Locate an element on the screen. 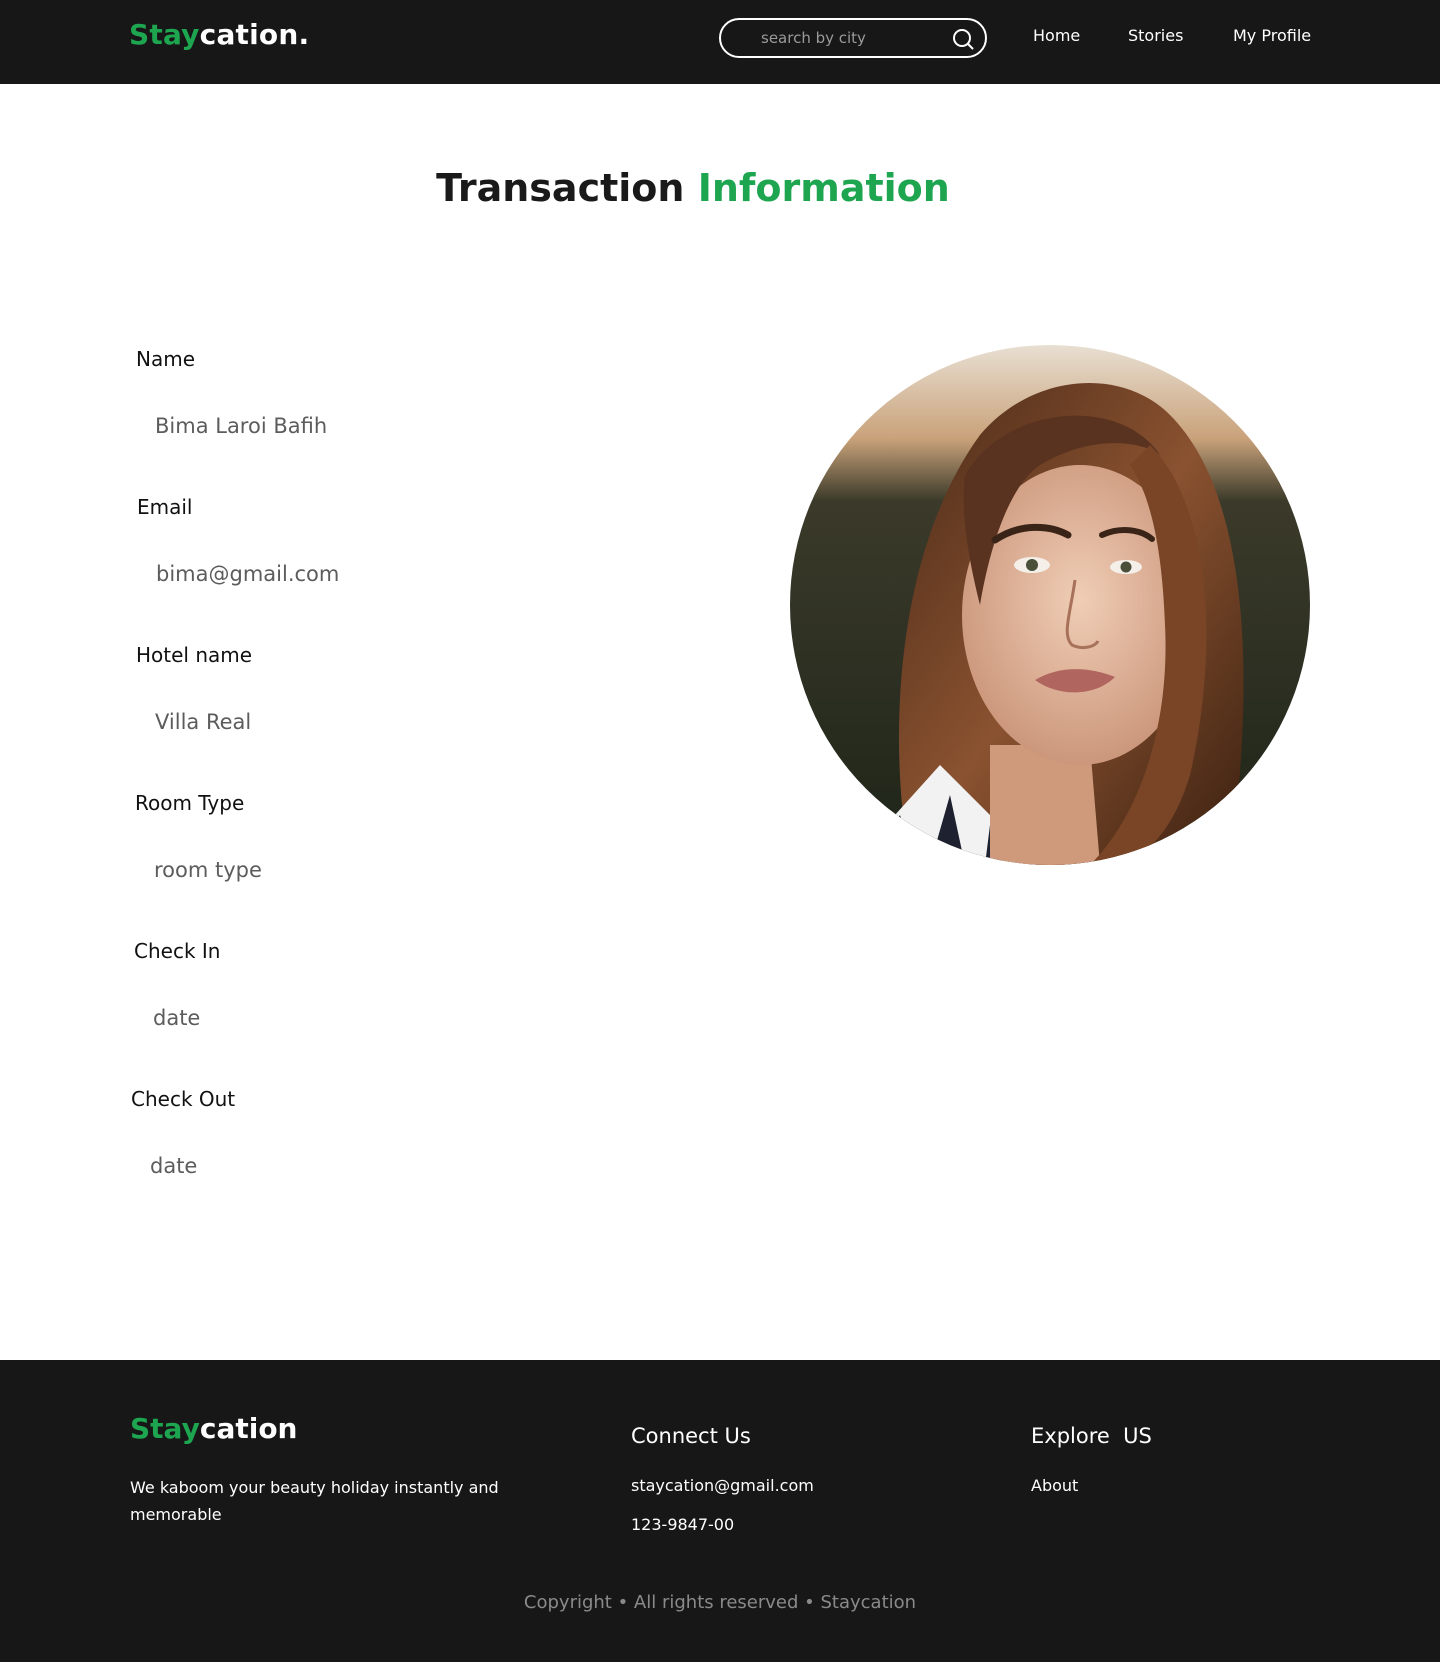  email-value: bima@gmail.com is located at coordinates (248, 574).